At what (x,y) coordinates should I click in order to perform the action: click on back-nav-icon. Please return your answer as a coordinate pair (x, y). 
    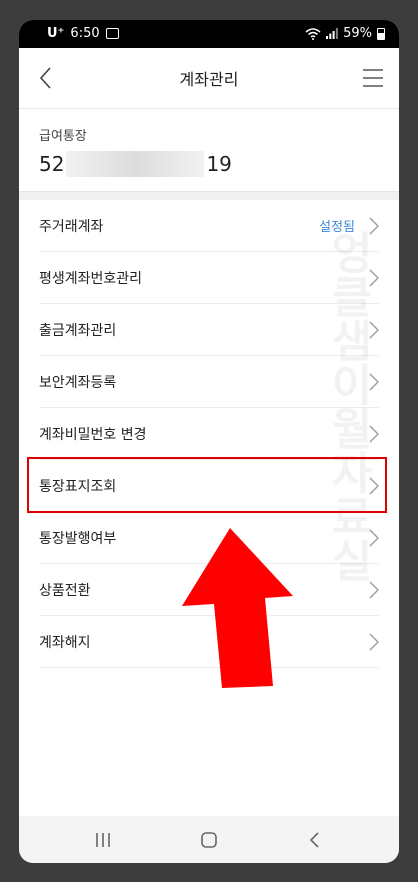
    Looking at the image, I should click on (315, 840).